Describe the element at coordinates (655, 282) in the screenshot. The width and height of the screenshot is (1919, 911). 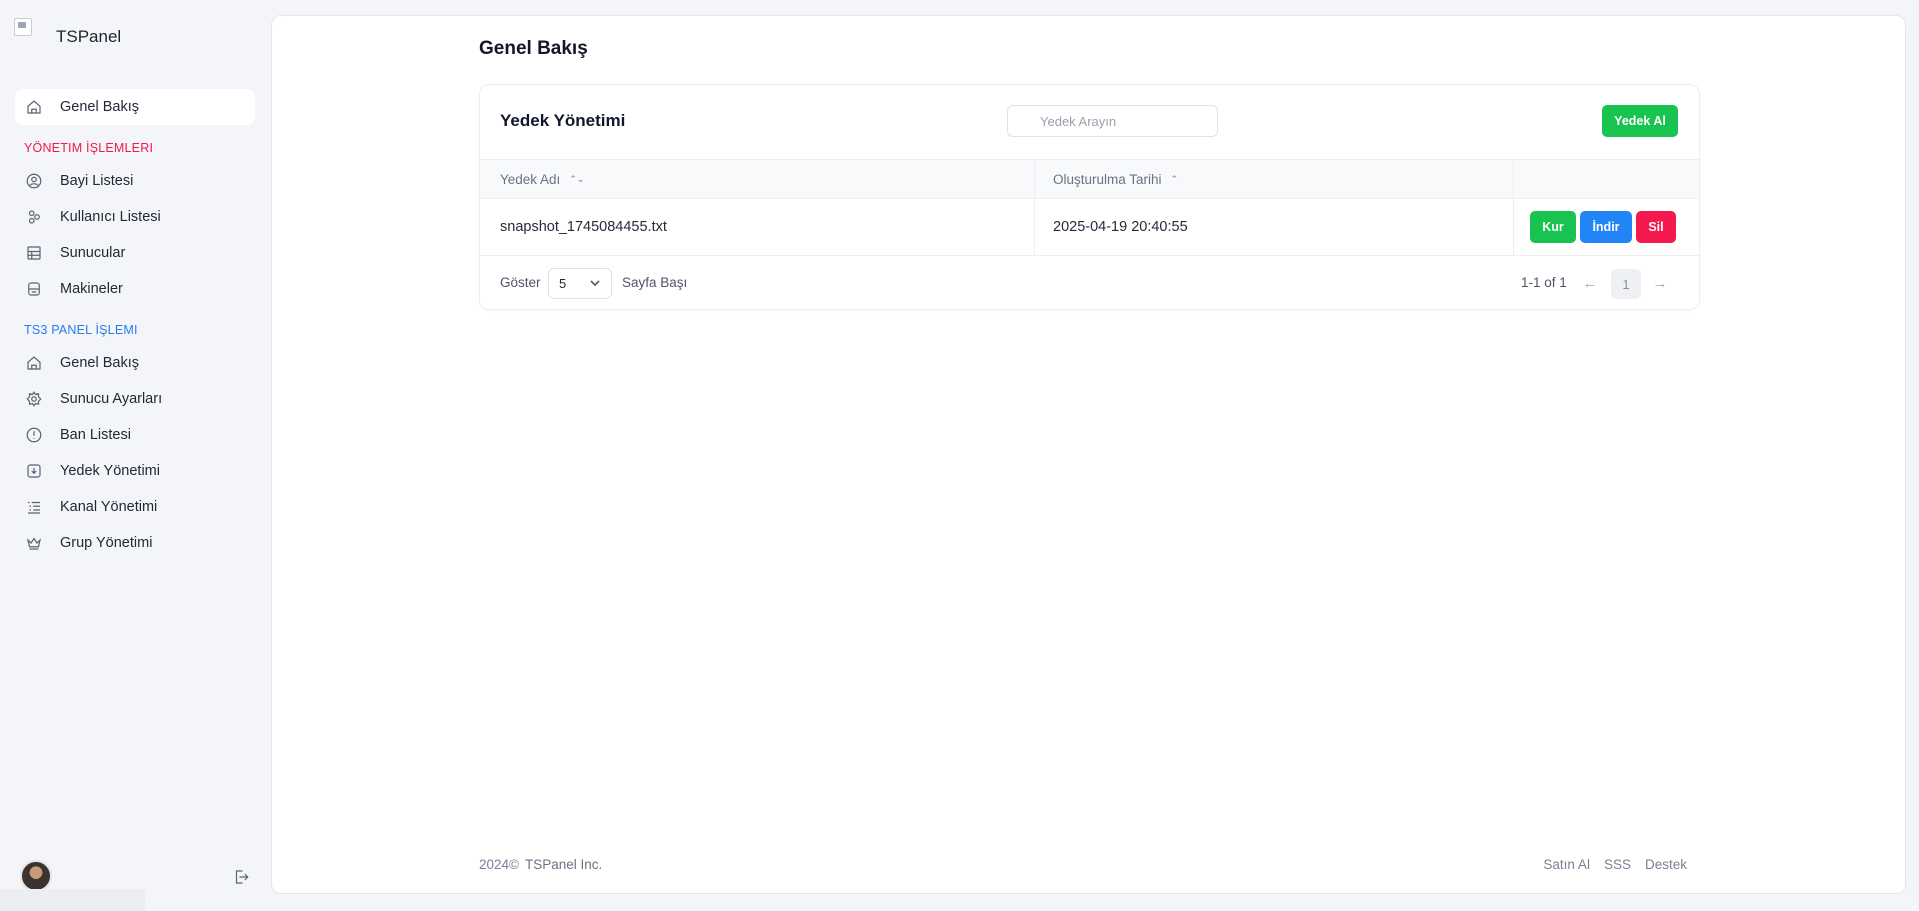
I see `per-page-label: Sayfa Başı` at that location.